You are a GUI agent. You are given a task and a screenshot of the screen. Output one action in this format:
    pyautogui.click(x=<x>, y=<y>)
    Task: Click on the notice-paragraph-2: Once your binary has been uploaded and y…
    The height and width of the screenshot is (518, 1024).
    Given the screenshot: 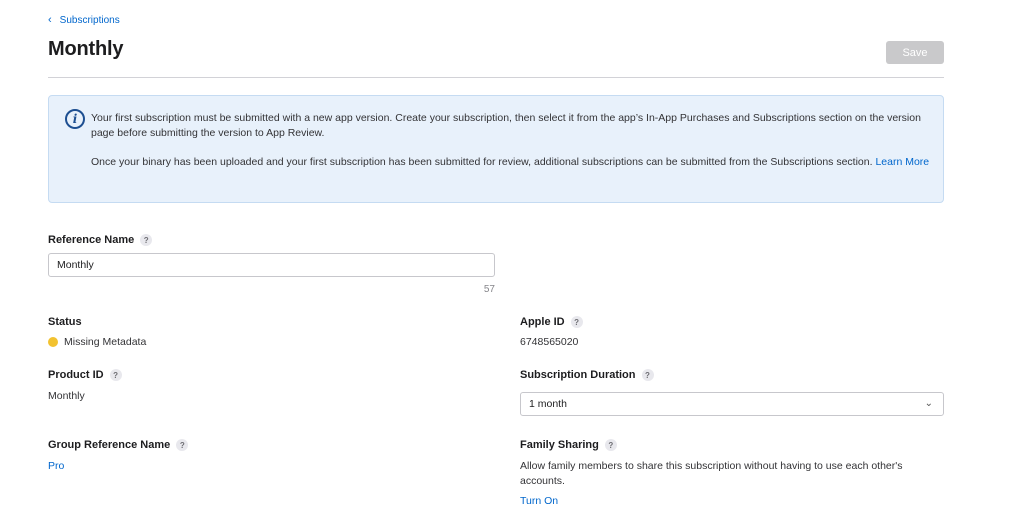 What is the action you would take?
    pyautogui.click(x=511, y=162)
    